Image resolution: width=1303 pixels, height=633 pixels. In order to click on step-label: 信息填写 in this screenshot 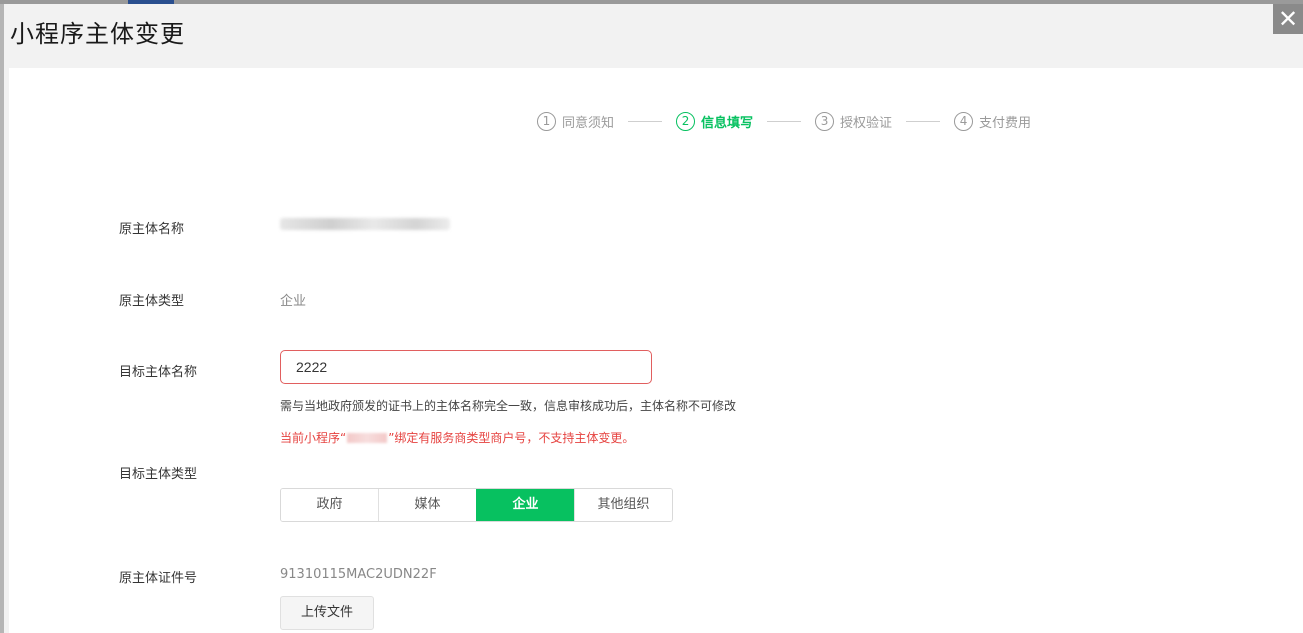, I will do `click(727, 123)`.